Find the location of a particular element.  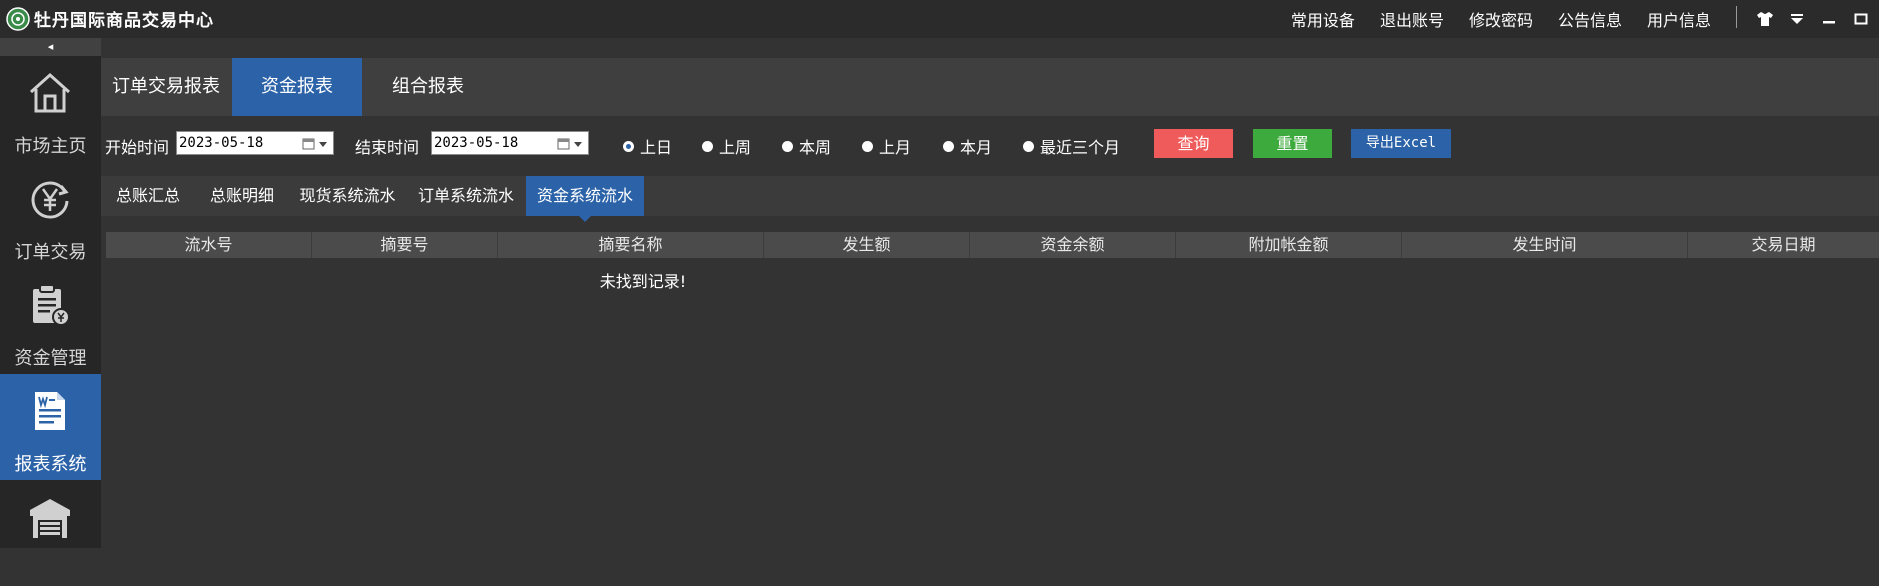

column-header: 摘要名称 is located at coordinates (631, 245).